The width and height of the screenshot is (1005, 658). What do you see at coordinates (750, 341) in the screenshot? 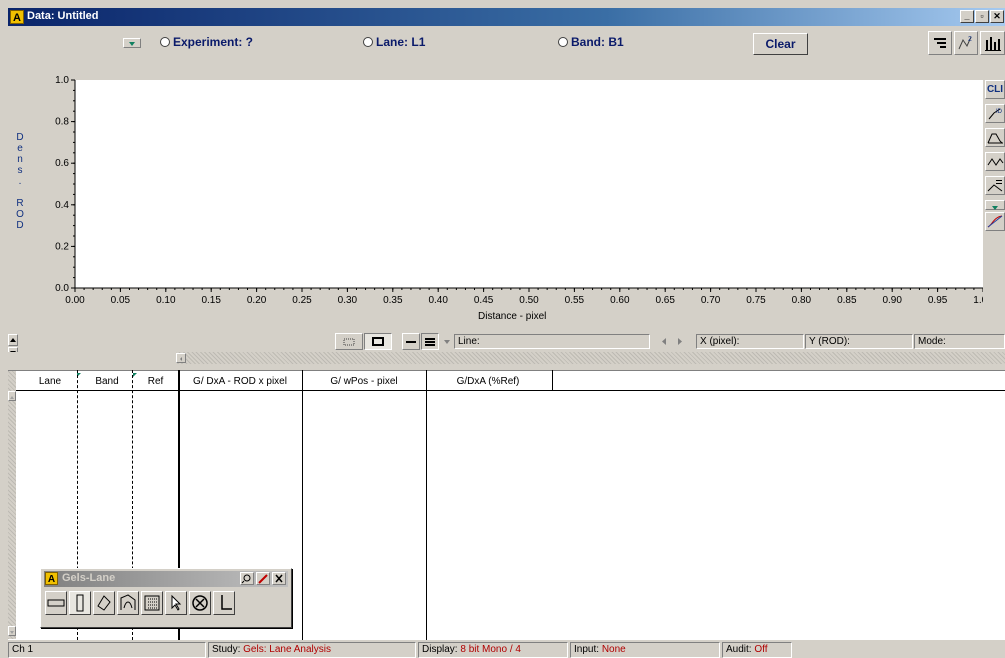
I see `x-pixel-readout: X (pixel):` at bounding box center [750, 341].